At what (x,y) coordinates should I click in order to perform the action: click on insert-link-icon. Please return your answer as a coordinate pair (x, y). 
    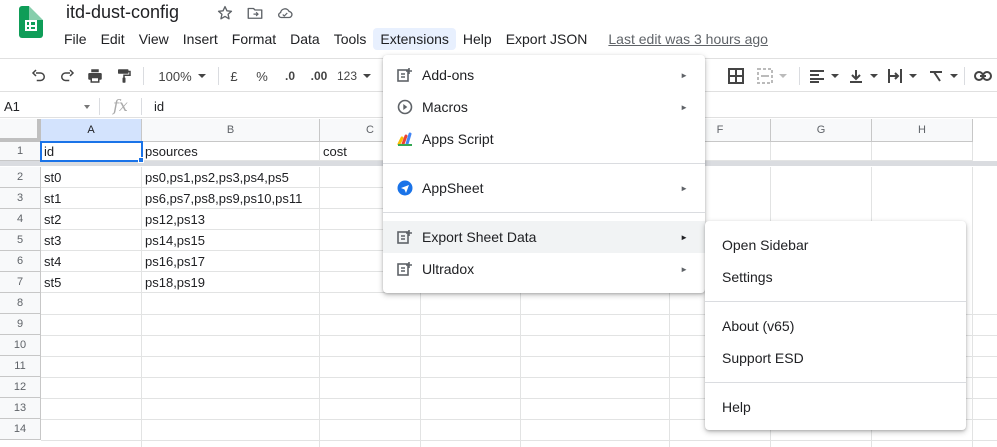
    Looking at the image, I should click on (983, 76).